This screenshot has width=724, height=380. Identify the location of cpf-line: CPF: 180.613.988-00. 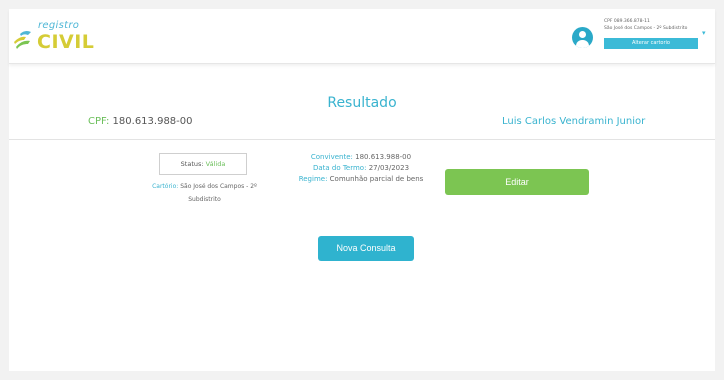
(140, 121).